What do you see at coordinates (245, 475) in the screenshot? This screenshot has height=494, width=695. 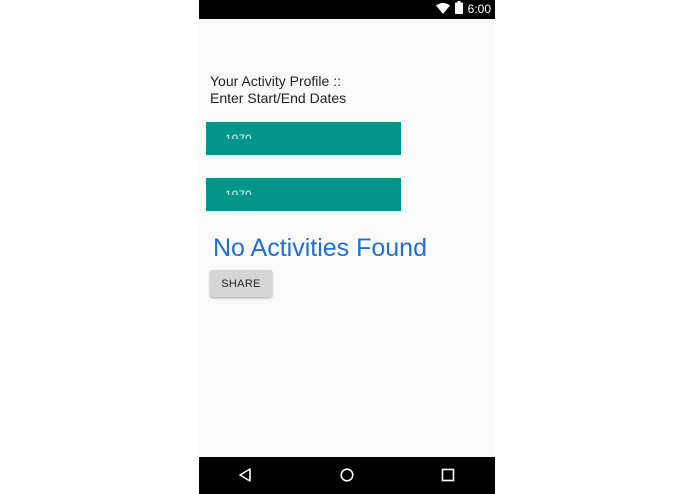 I see `back-icon` at bounding box center [245, 475].